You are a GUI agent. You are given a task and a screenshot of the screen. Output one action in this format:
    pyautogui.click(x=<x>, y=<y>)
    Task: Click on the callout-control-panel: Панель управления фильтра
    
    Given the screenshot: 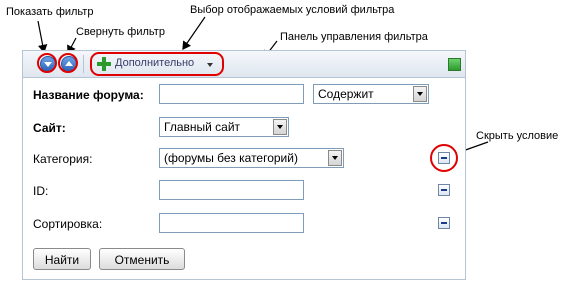 What is the action you would take?
    pyautogui.click(x=354, y=37)
    